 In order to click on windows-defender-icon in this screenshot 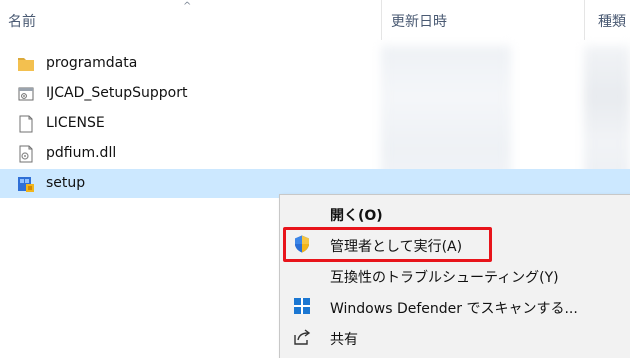, I will do `click(302, 306)`.